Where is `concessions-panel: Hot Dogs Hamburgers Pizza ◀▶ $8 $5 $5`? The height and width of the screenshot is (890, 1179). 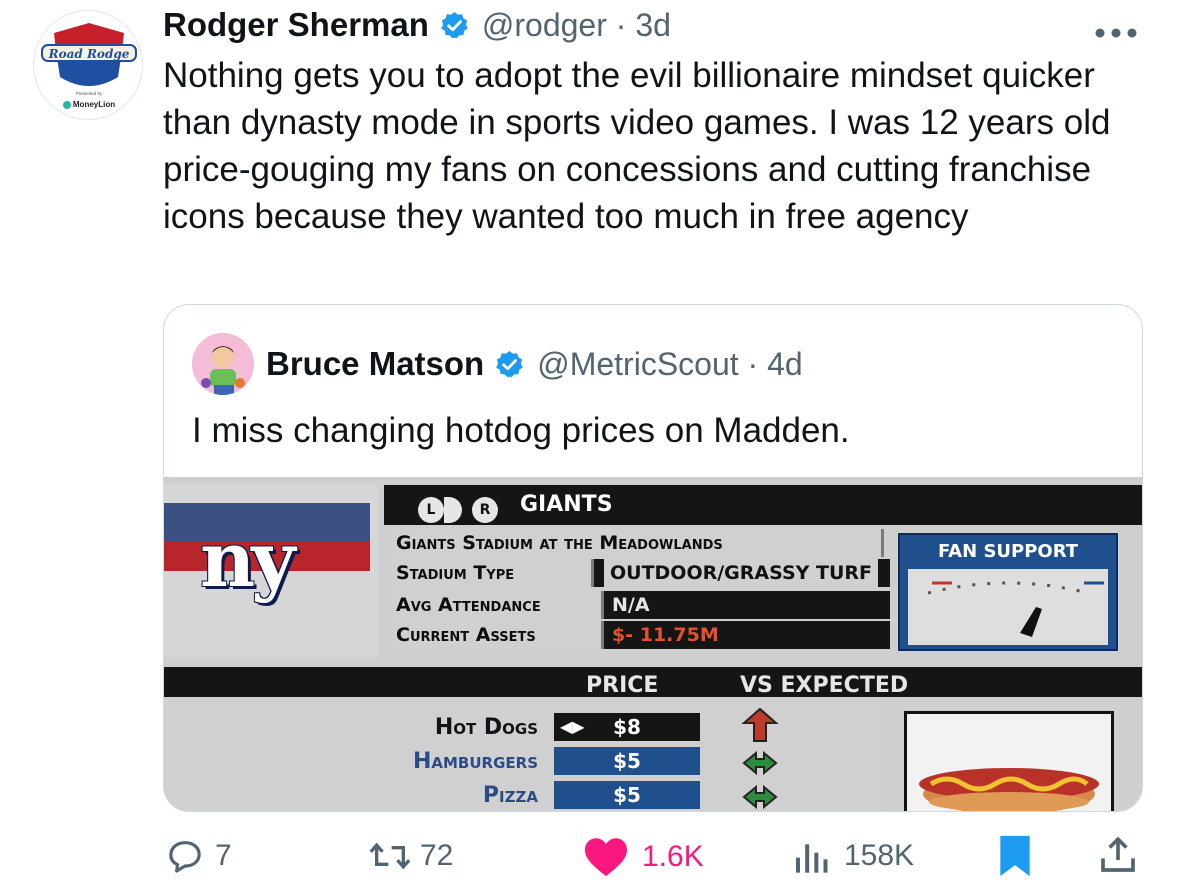 concessions-panel: Hot Dogs Hamburgers Pizza ◀▶ $8 $5 $5 is located at coordinates (524, 754).